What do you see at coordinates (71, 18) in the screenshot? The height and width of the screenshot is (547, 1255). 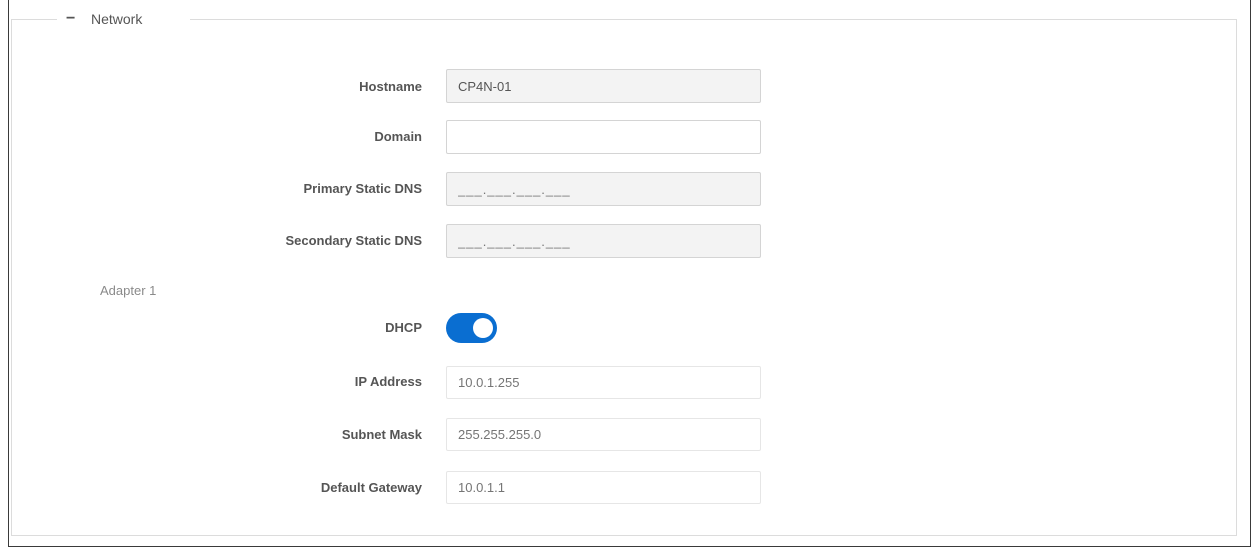 I see `collapse-icon: −` at bounding box center [71, 18].